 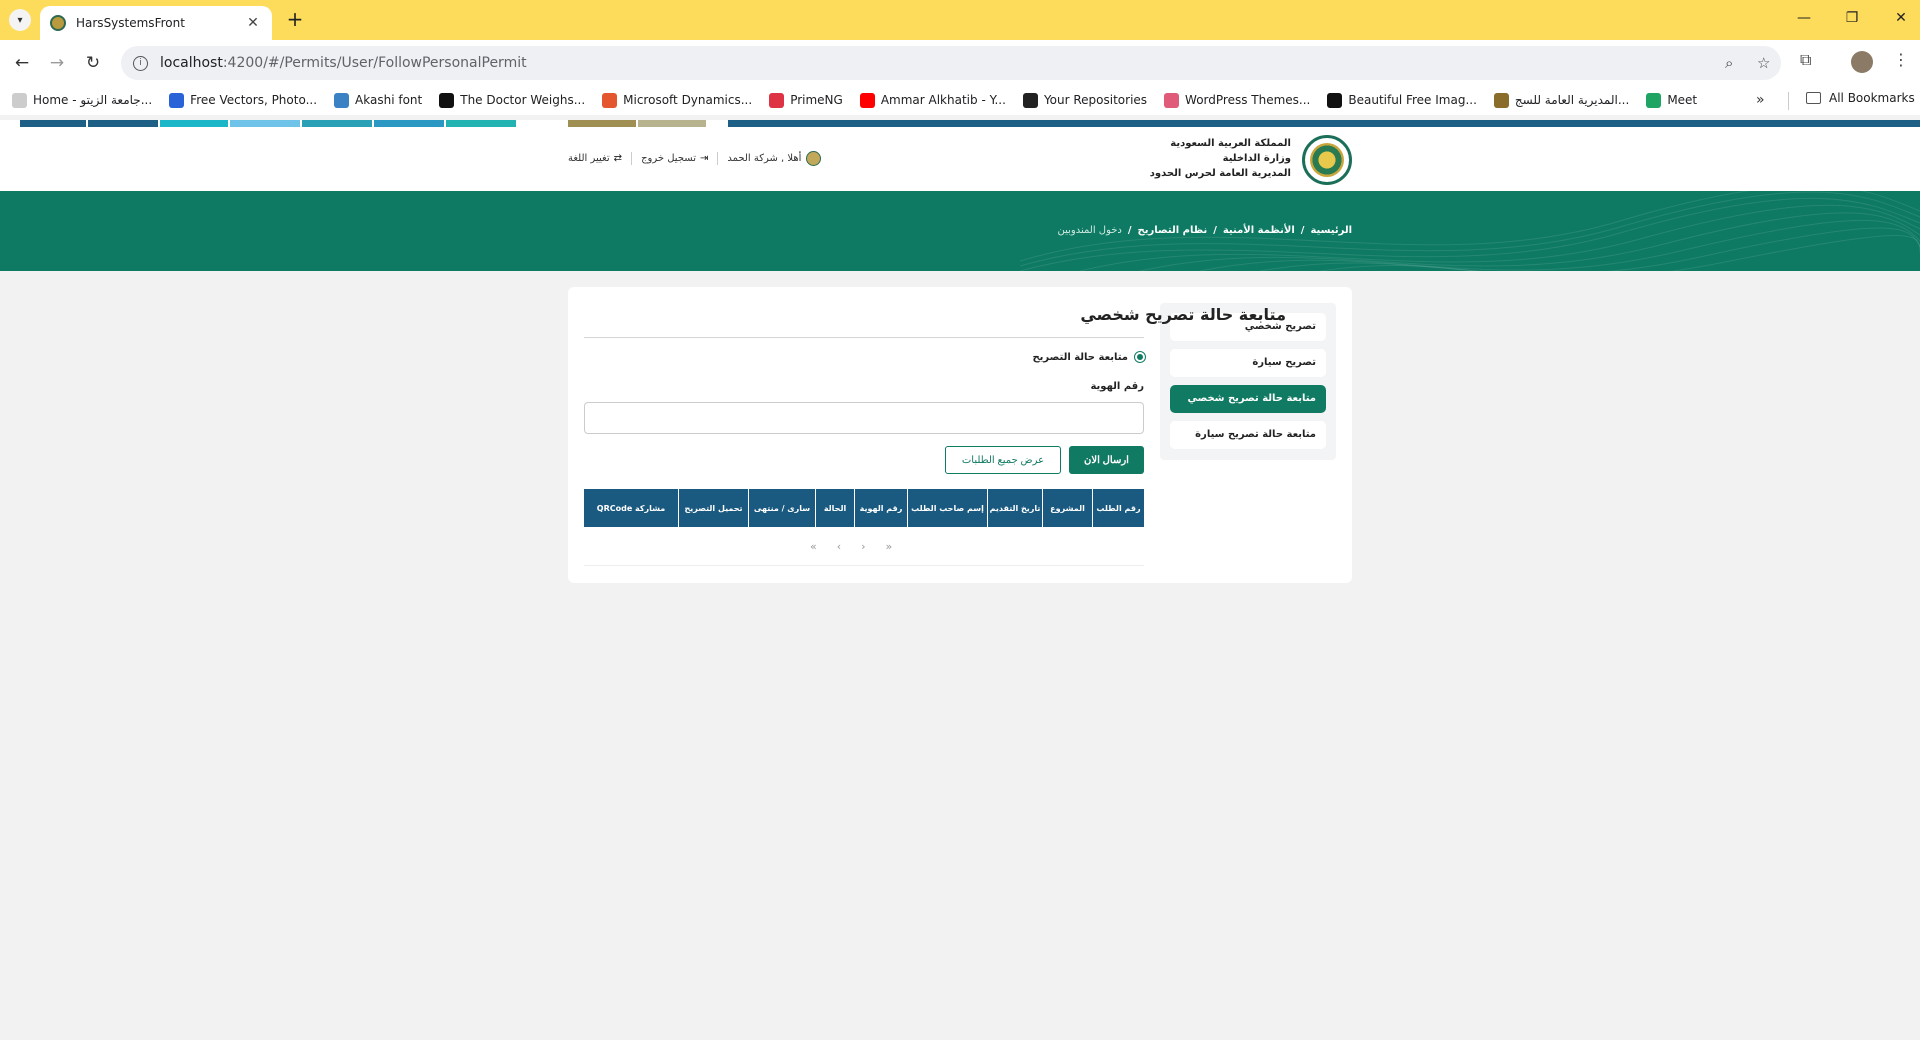 What do you see at coordinates (1140, 357) in the screenshot?
I see `radio-selected-icon` at bounding box center [1140, 357].